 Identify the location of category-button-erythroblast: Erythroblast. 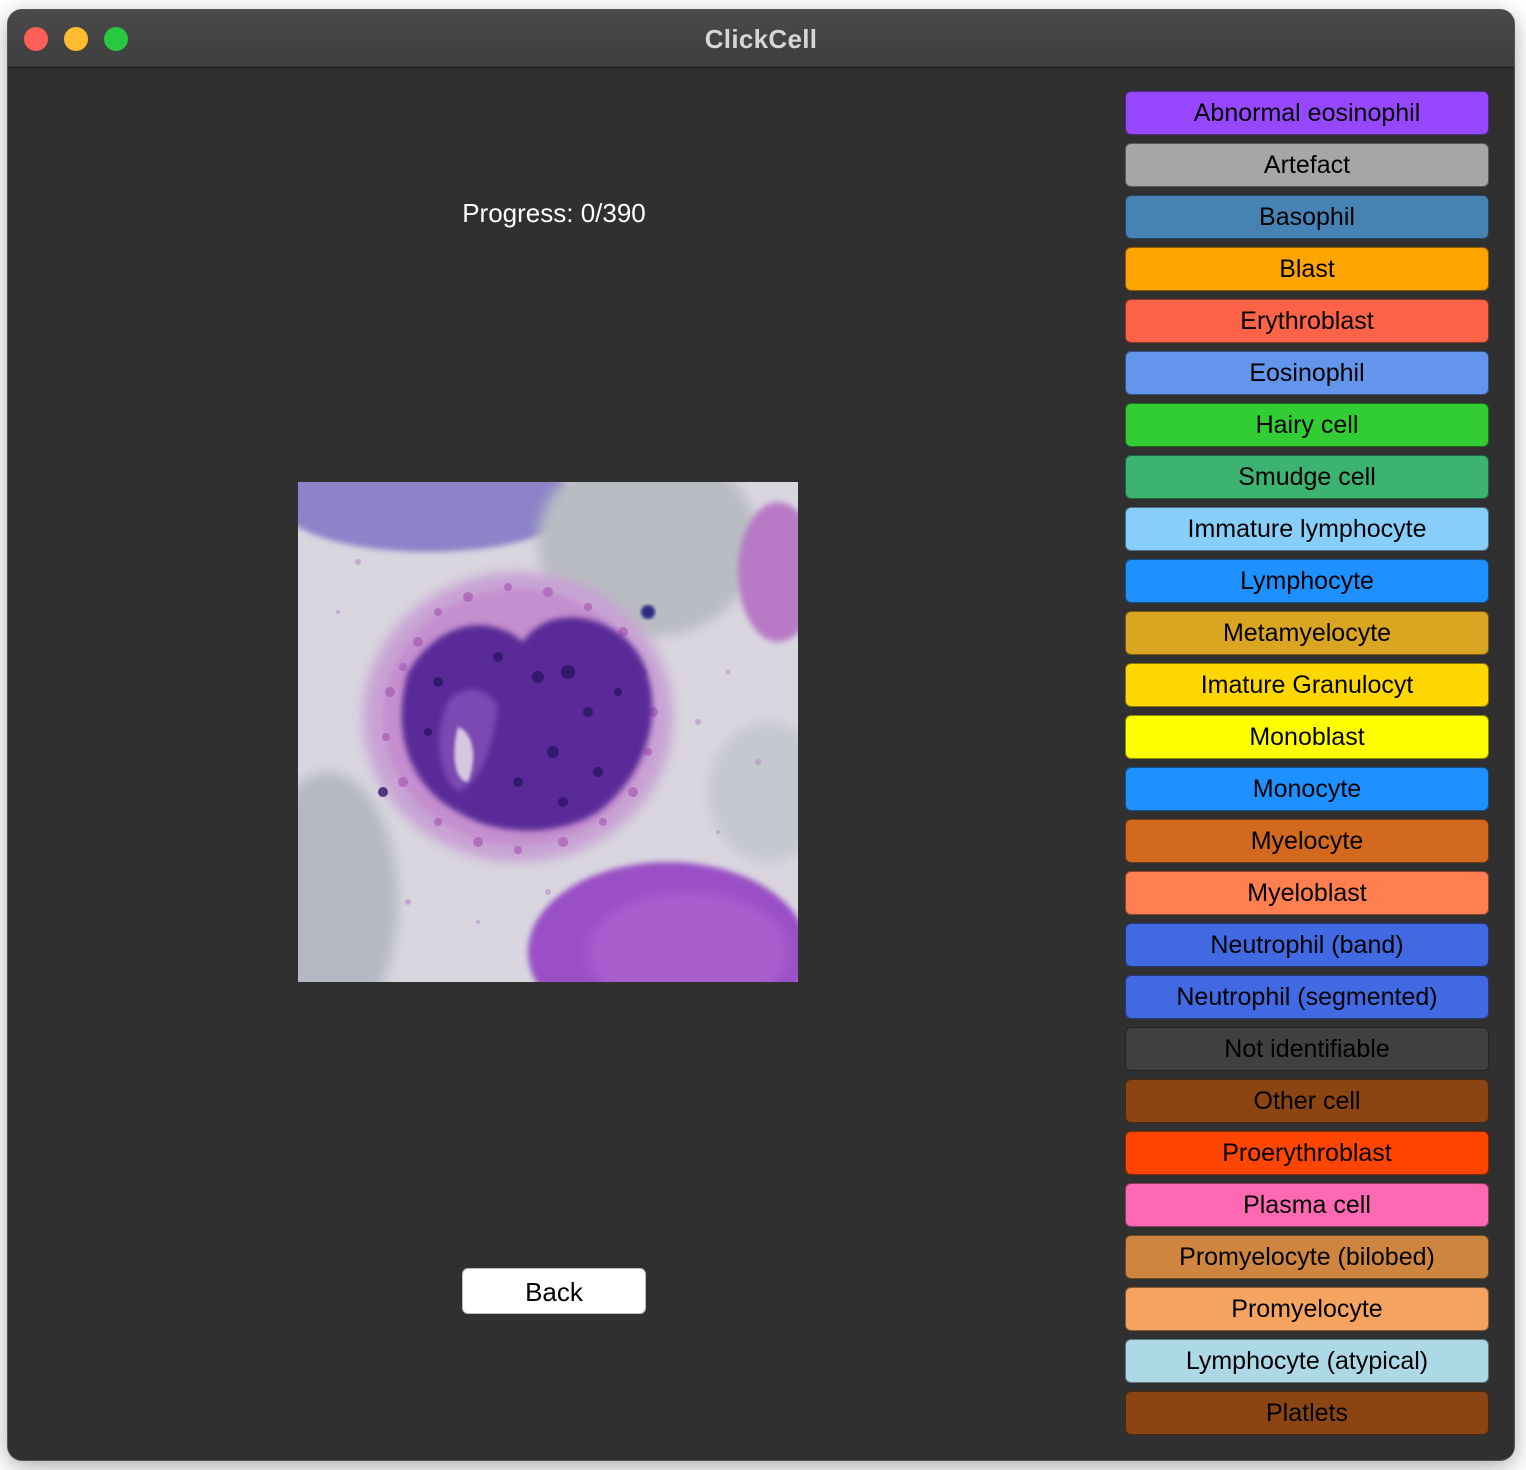
(1307, 321).